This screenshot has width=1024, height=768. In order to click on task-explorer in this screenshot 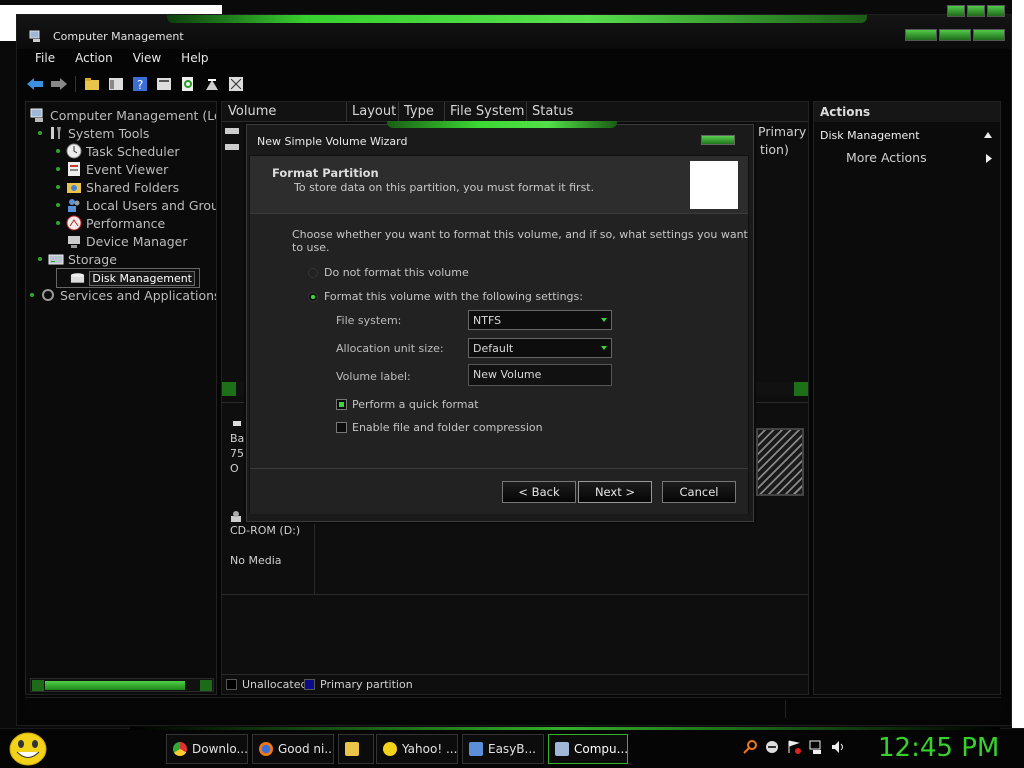, I will do `click(356, 749)`.